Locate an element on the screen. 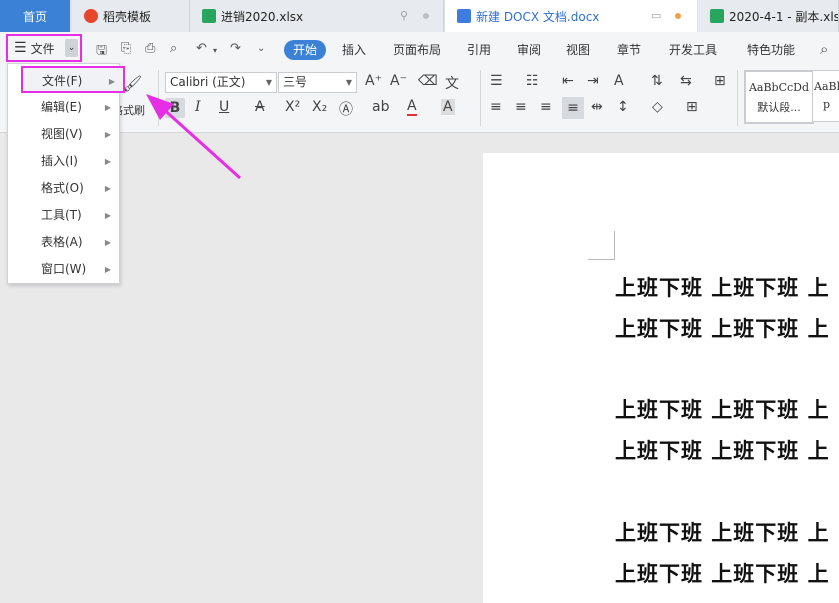 The height and width of the screenshot is (603, 839). margin-corner-mark is located at coordinates (601, 245).